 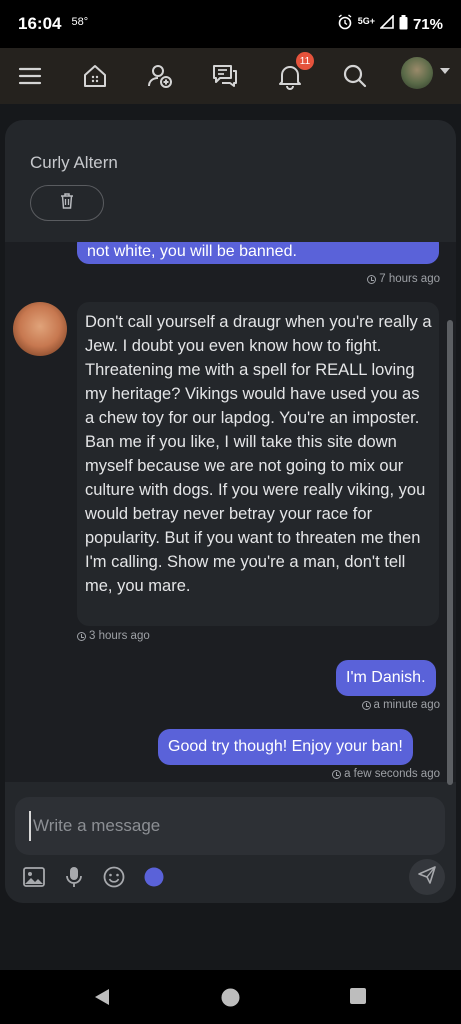 What do you see at coordinates (102, 999) in the screenshot?
I see `back-icon` at bounding box center [102, 999].